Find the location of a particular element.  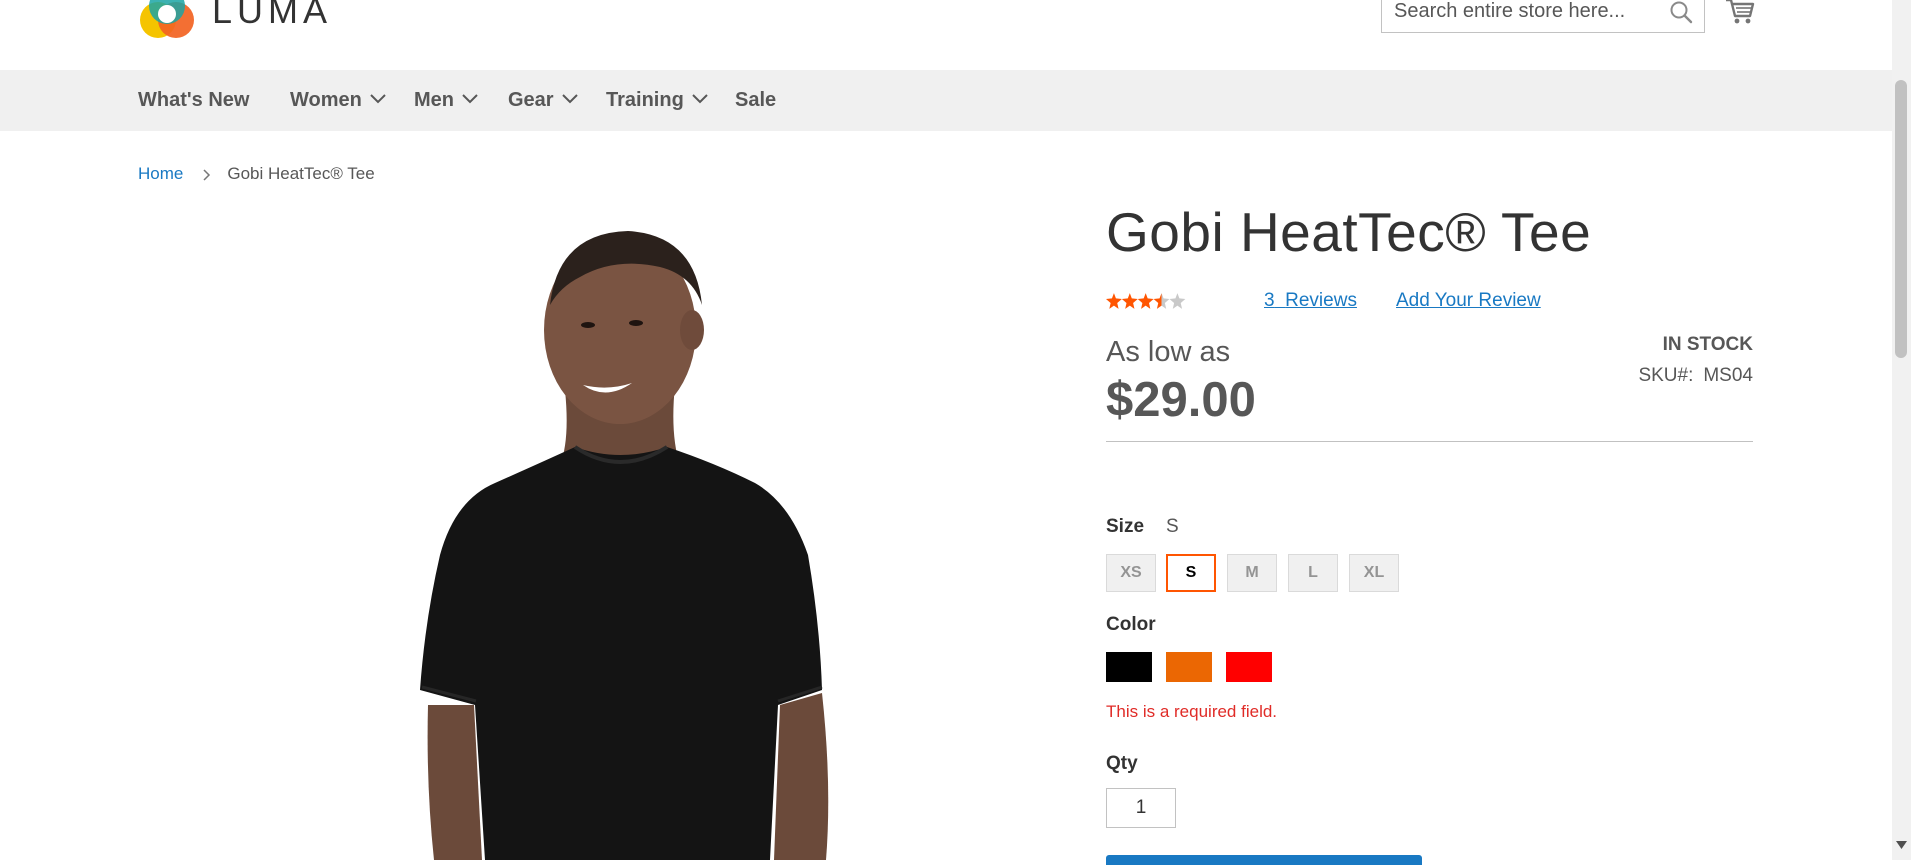

nav-item-training: Training is located at coordinates (657, 100).